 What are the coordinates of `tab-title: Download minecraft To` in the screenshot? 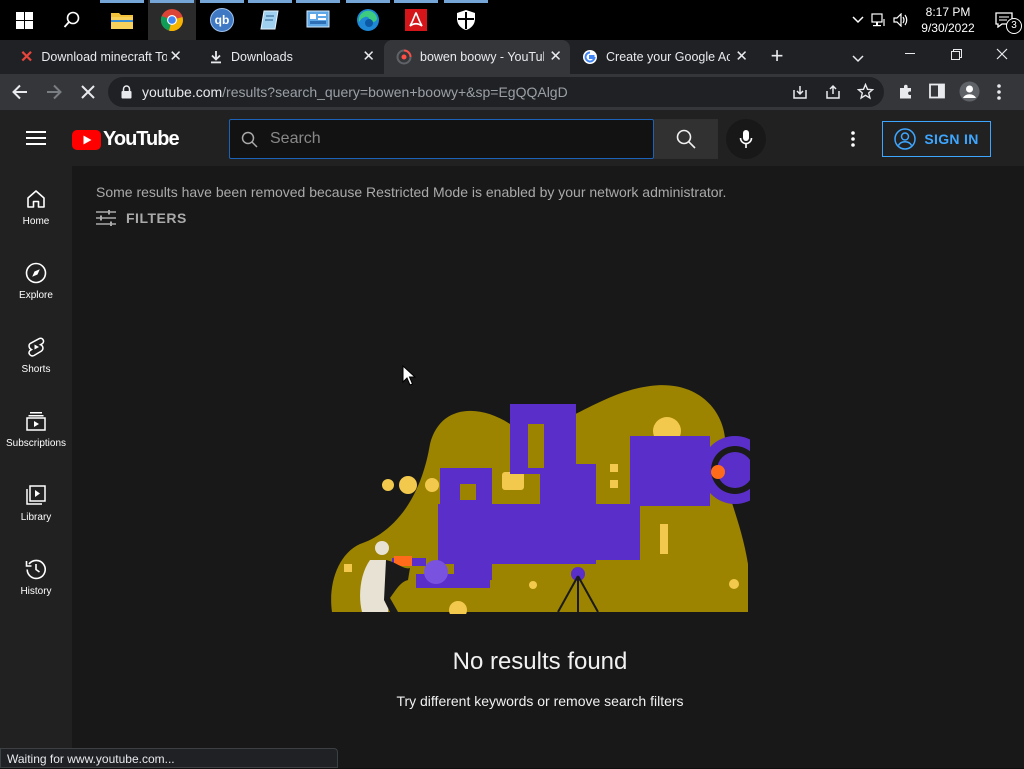 It's located at (104, 57).